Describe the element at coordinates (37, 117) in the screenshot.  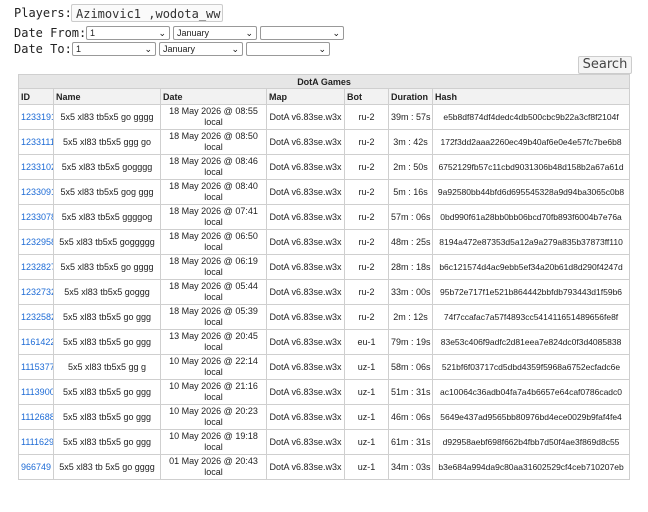
I see `game-id-link: 1233191` at that location.